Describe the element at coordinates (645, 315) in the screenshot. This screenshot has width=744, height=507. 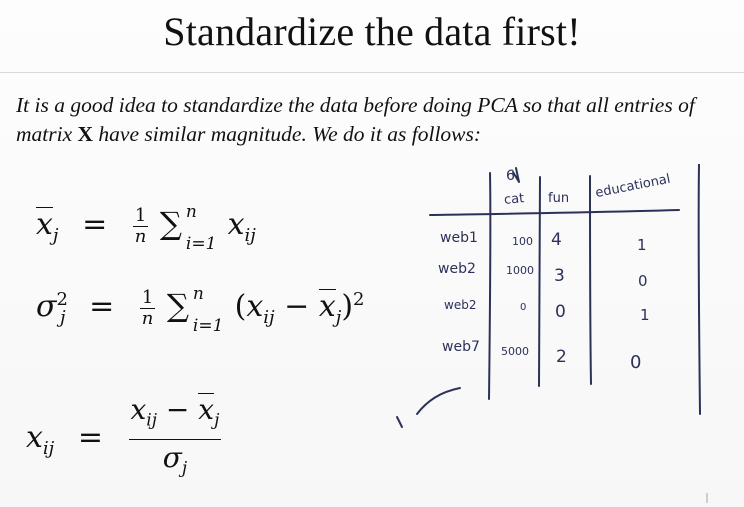
I see `row-3-educational: 1` at that location.